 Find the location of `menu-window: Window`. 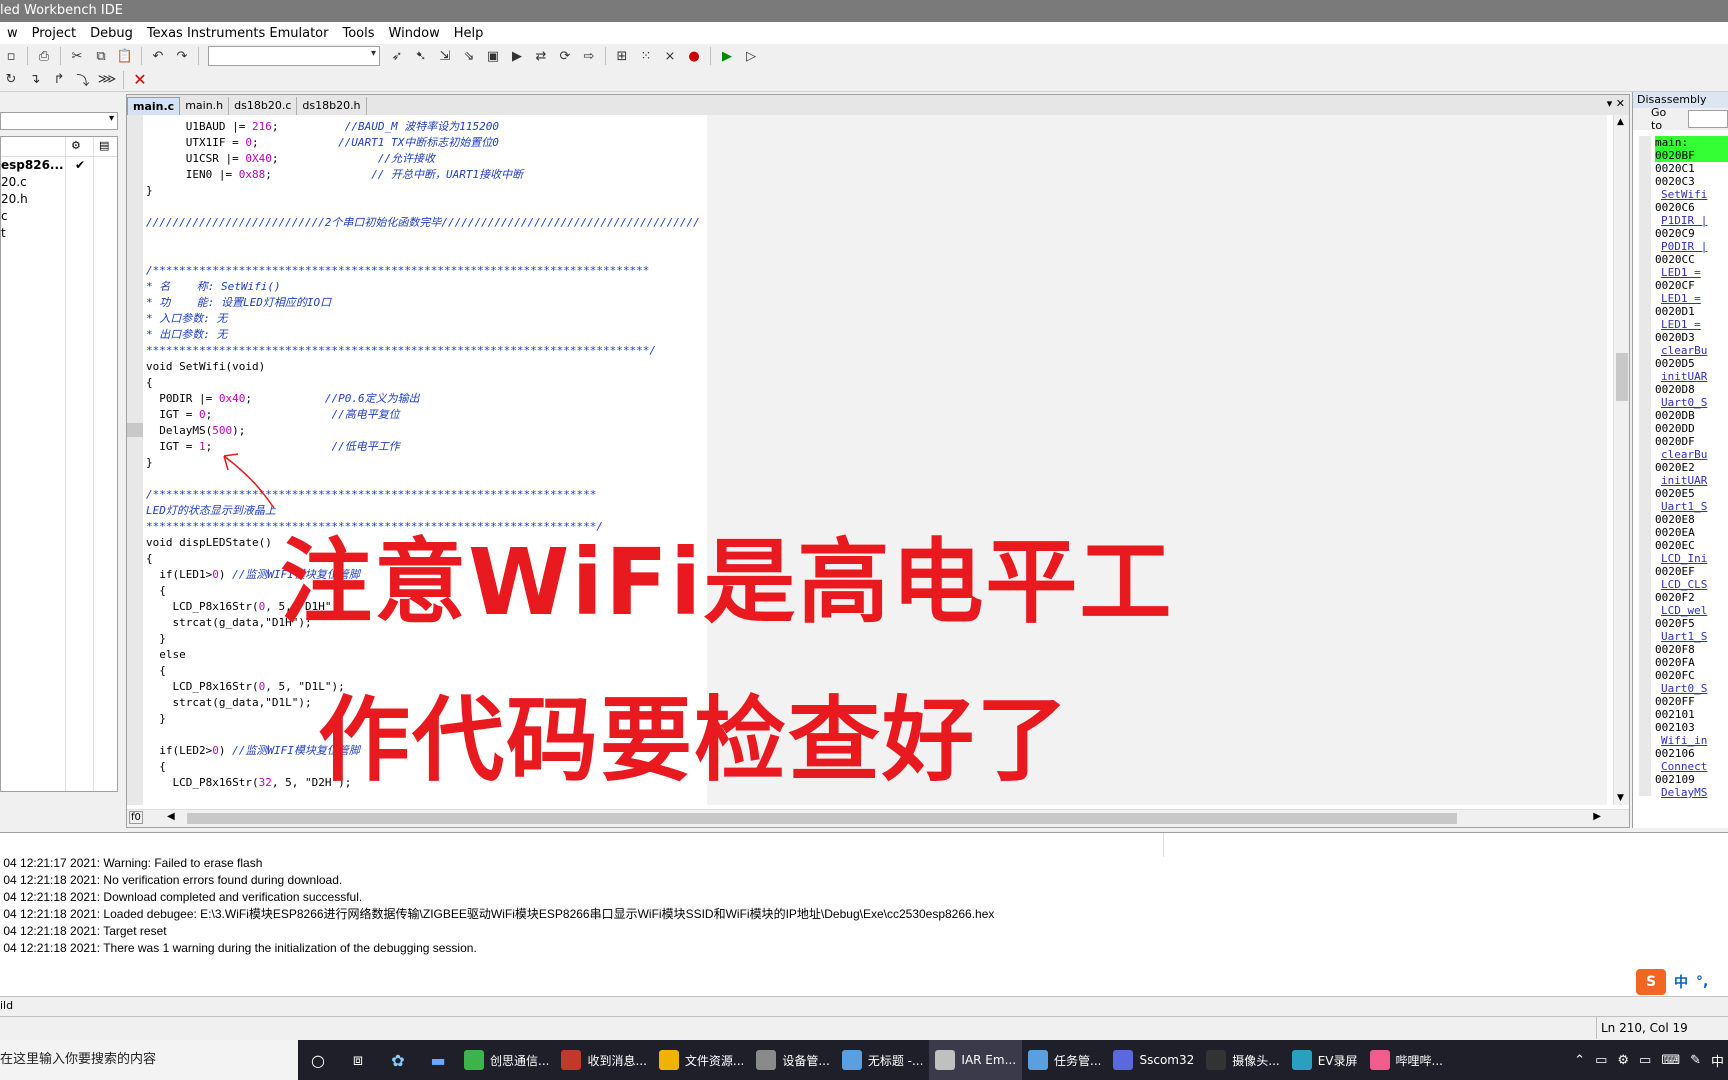

menu-window: Window is located at coordinates (414, 33).